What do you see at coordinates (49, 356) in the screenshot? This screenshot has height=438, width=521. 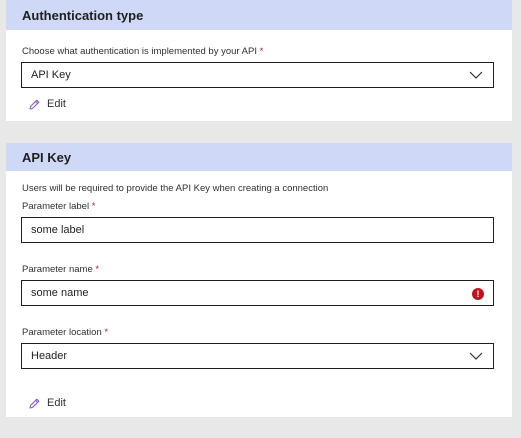 I see `parameter-location-selected: Header` at bounding box center [49, 356].